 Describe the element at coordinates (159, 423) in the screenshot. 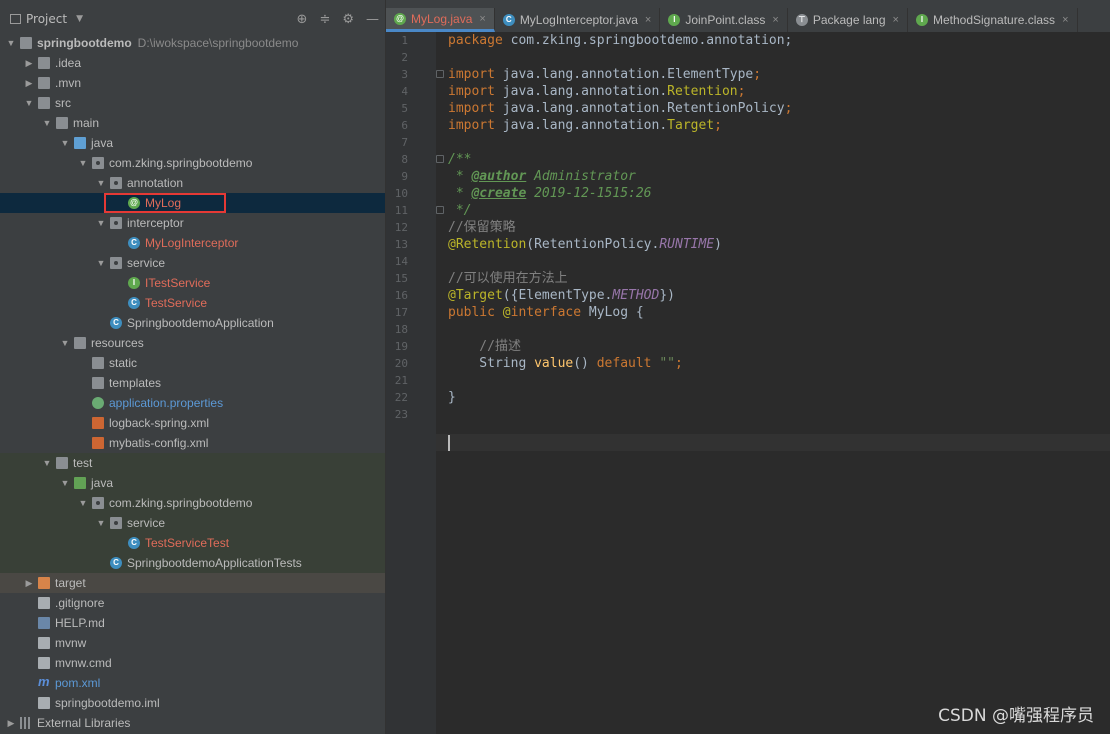

I see `tree-item-label: logback-spring.xml` at that location.